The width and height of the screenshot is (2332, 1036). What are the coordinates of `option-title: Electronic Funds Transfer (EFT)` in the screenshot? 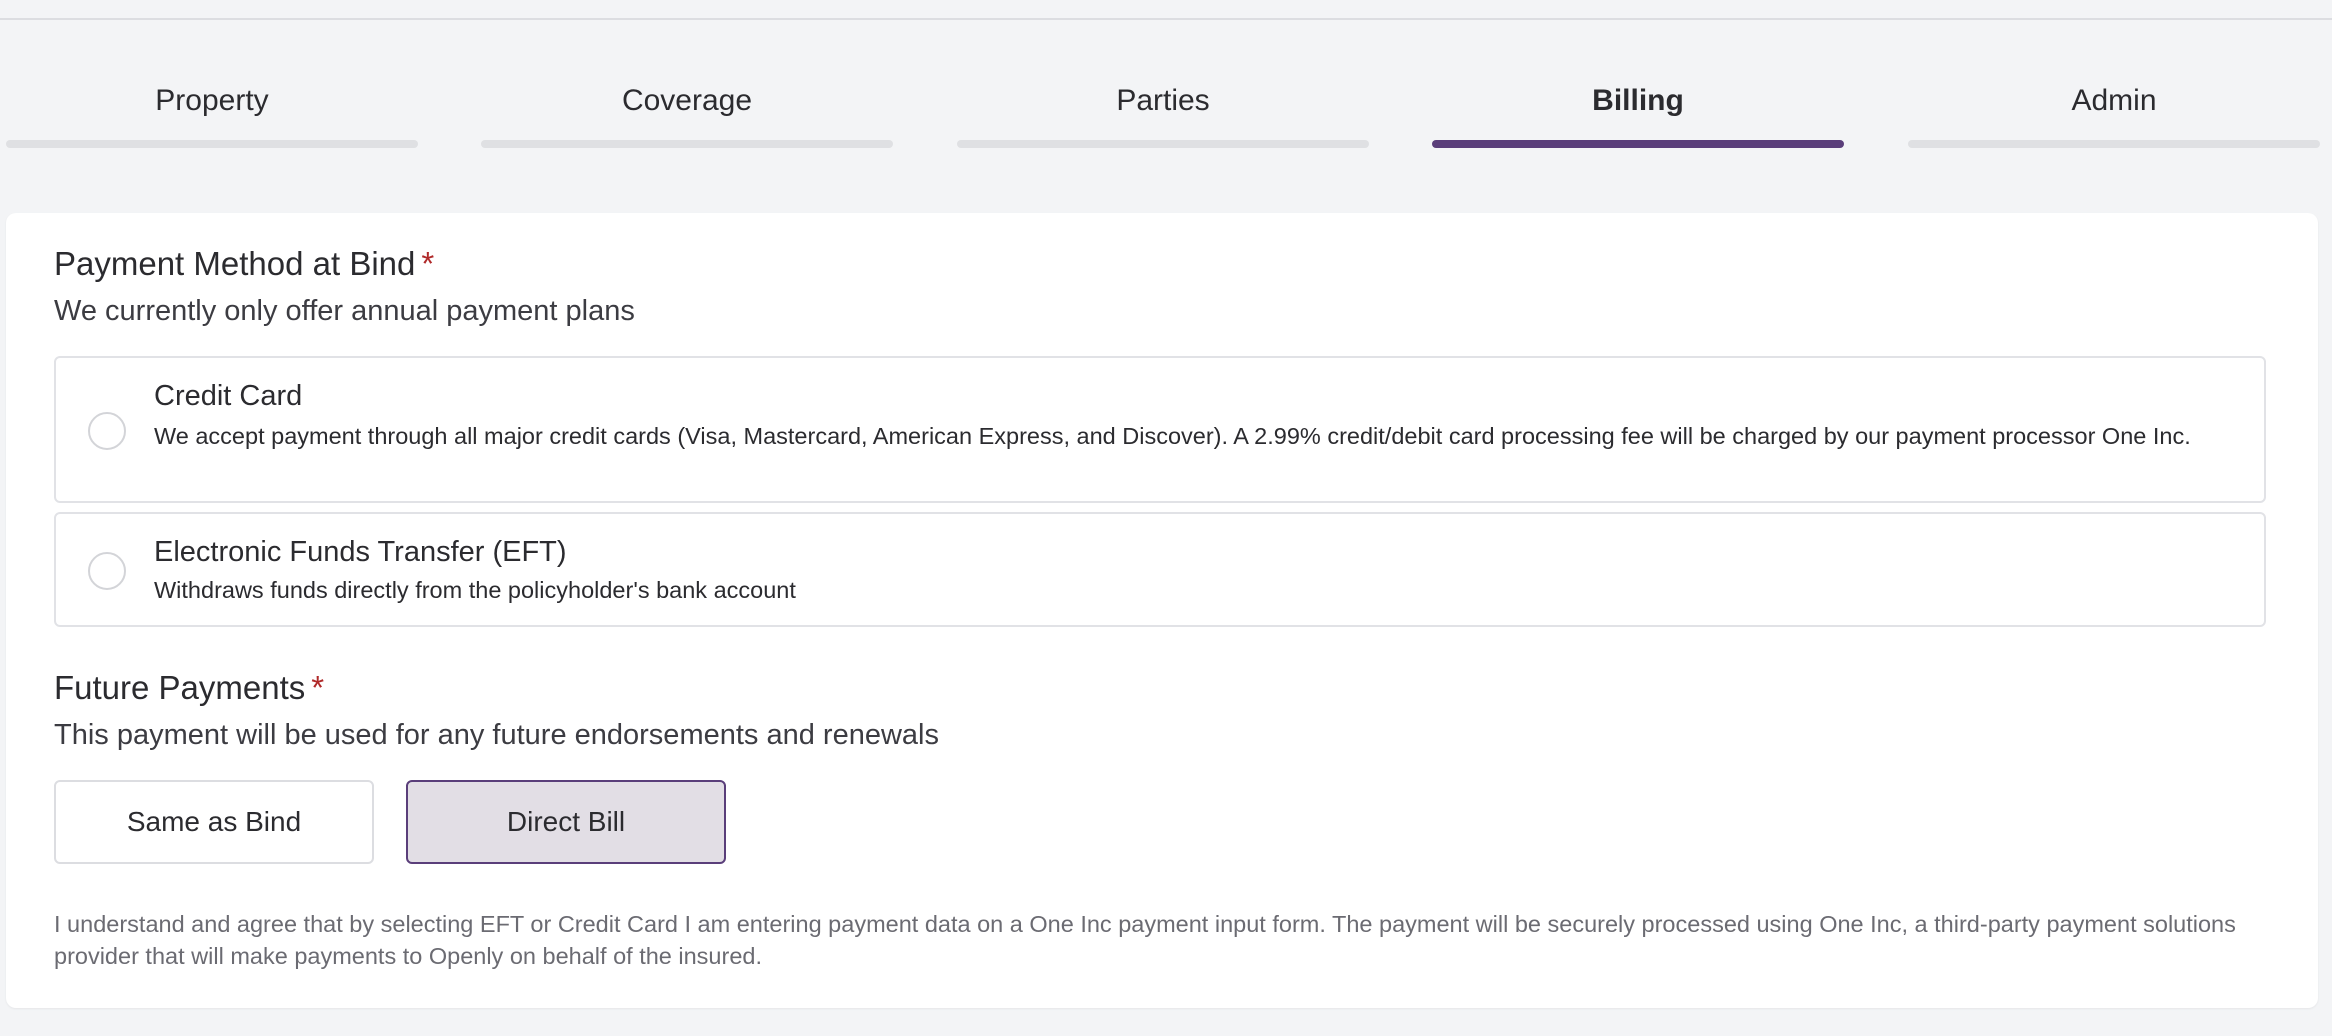 It's located at (360, 552).